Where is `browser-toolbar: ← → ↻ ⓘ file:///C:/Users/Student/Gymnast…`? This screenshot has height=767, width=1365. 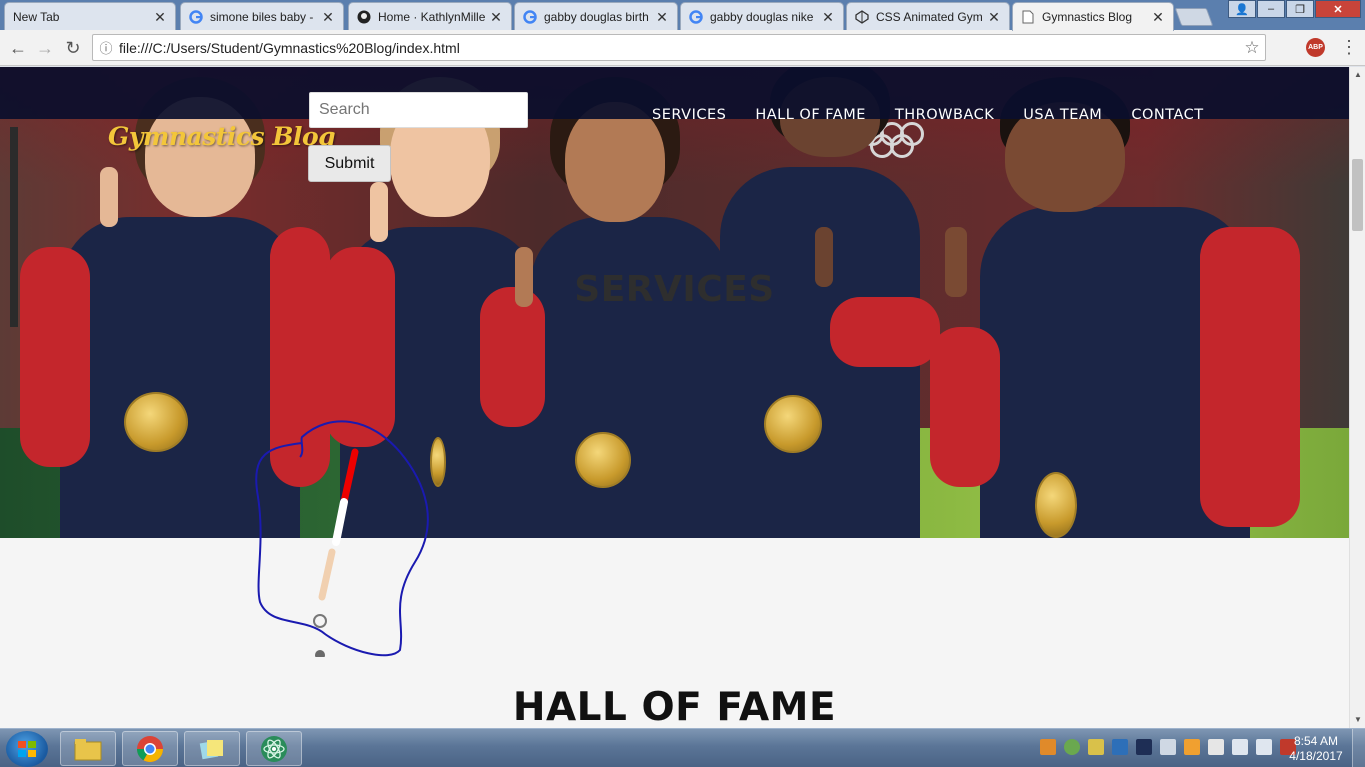 browser-toolbar: ← → ↻ ⓘ file:///C:/Users/Student/Gymnast… is located at coordinates (682, 48).